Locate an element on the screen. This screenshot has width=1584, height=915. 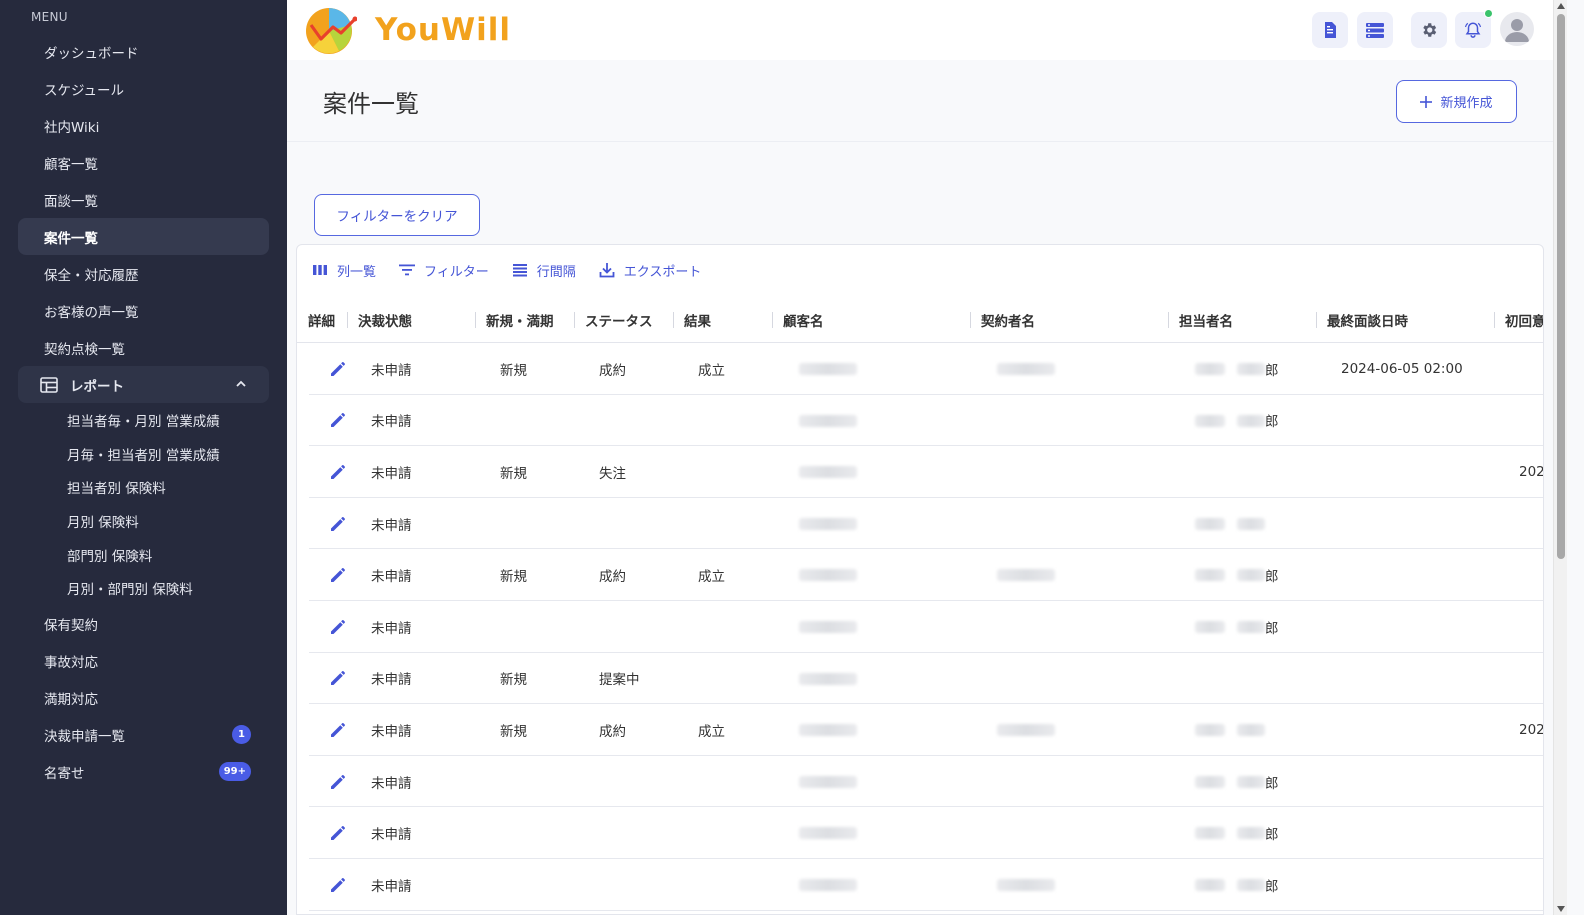
table-row: 未申請 新規 失注 202 is located at coordinates (926, 472).